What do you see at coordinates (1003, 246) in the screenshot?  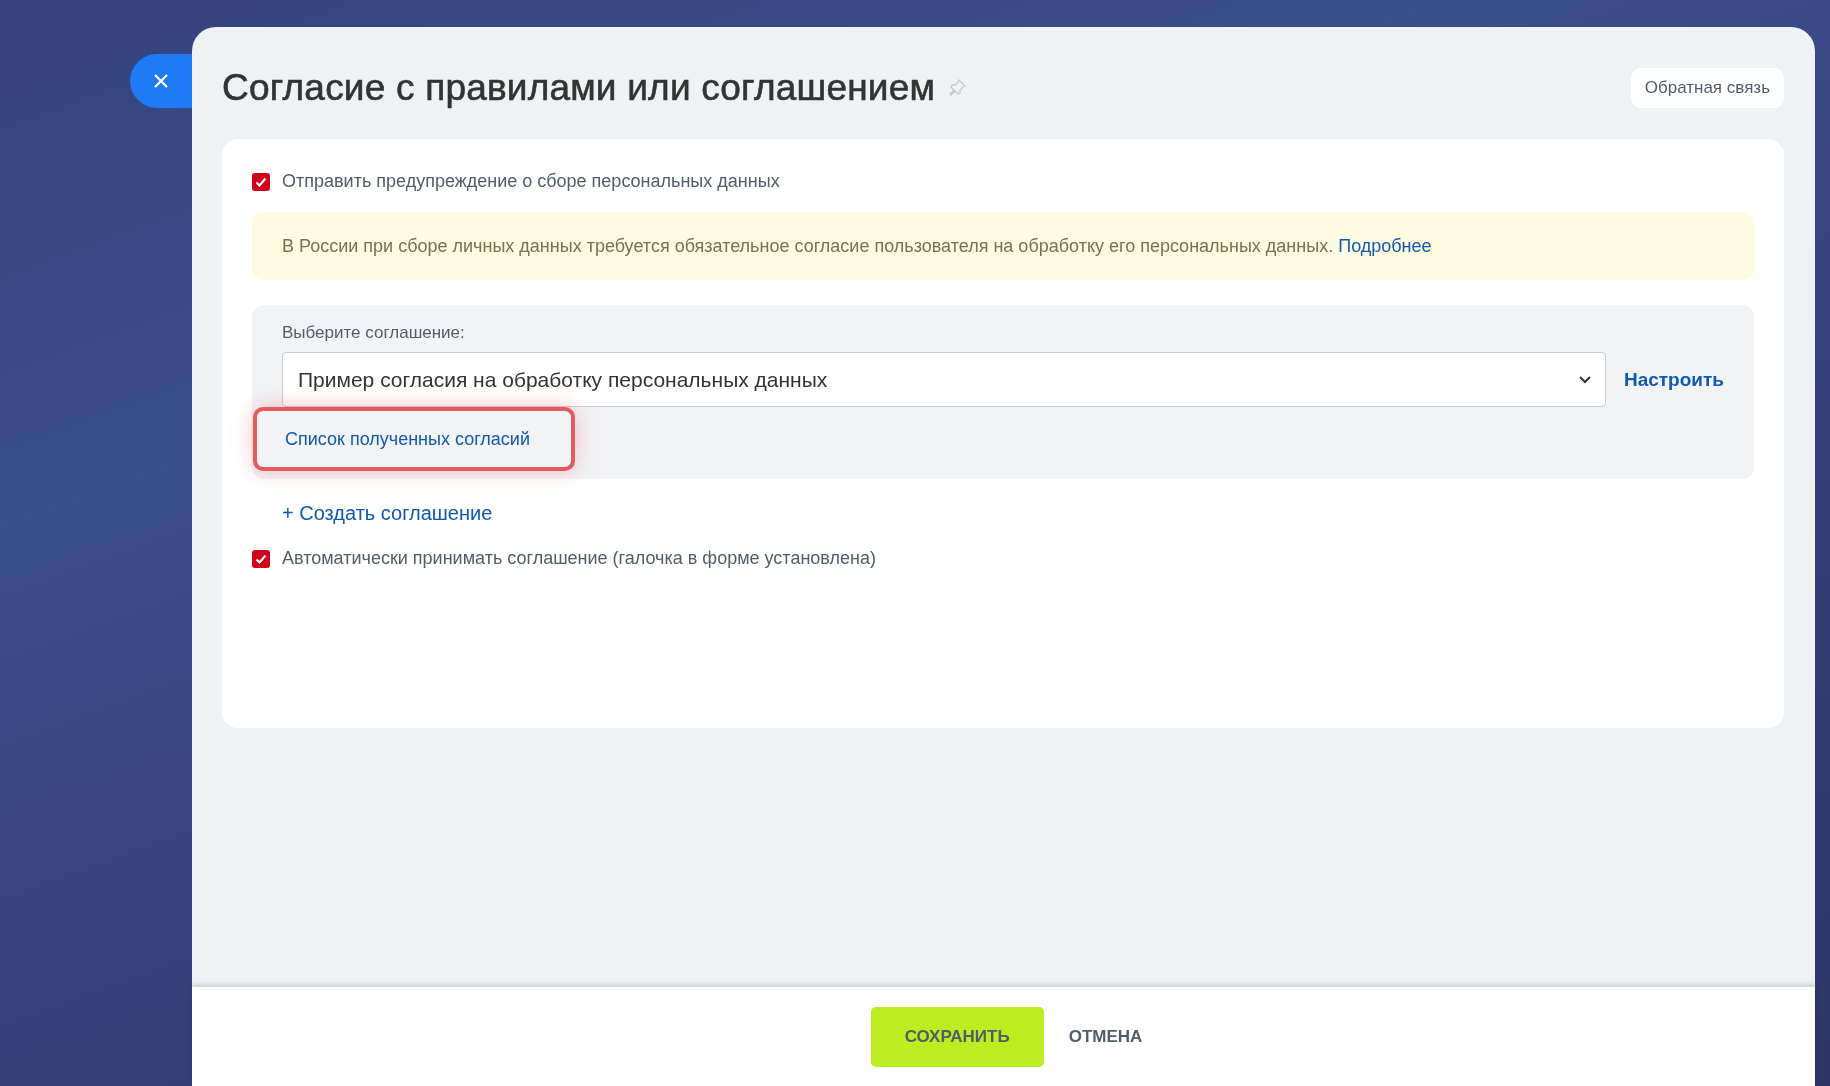 I see `notice-text: В России при сборе личных данных требуется обязательное согласие пользователя на обработку его персональных данных. Подробнее` at bounding box center [1003, 246].